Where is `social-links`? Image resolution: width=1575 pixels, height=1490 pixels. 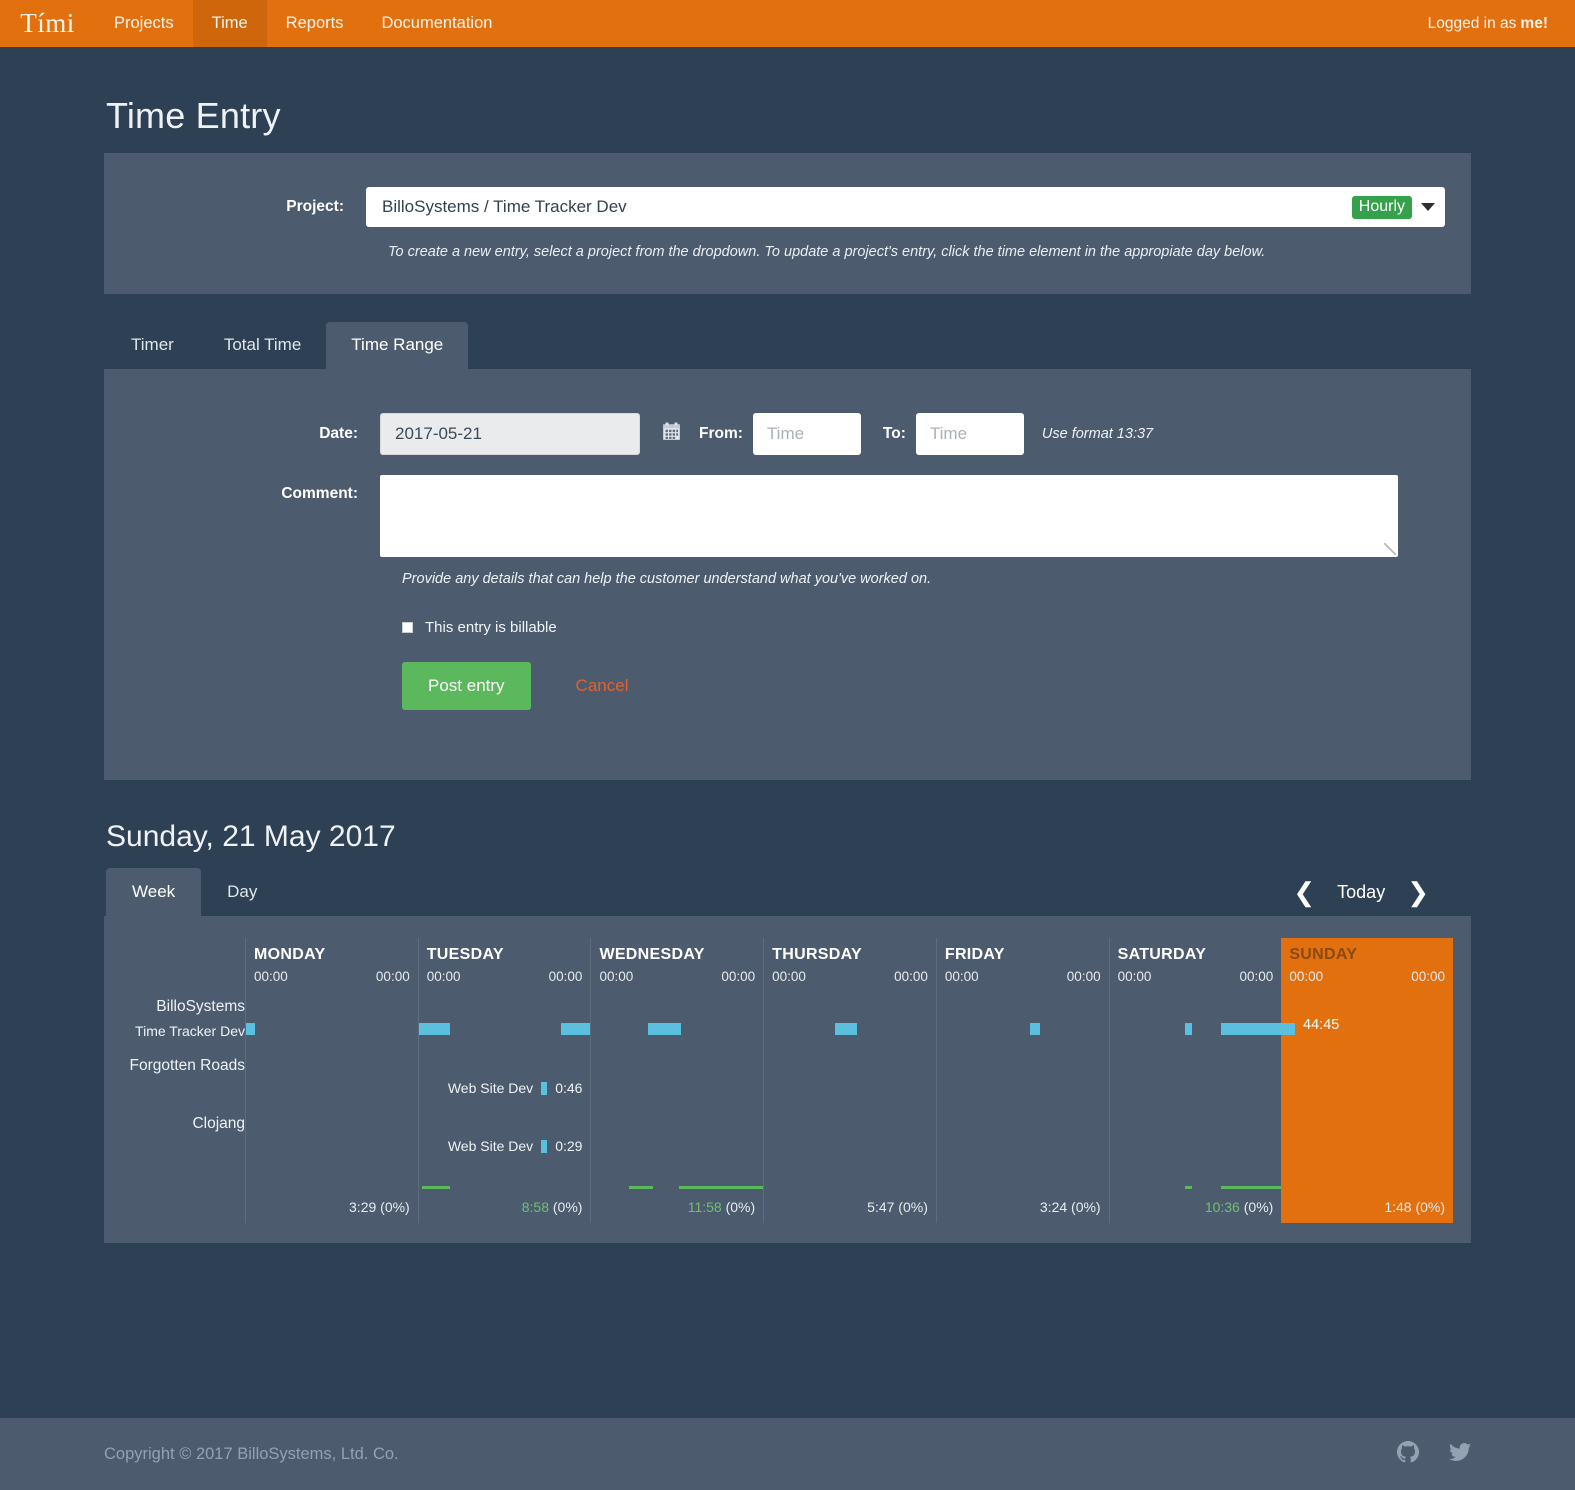 social-links is located at coordinates (1434, 1454).